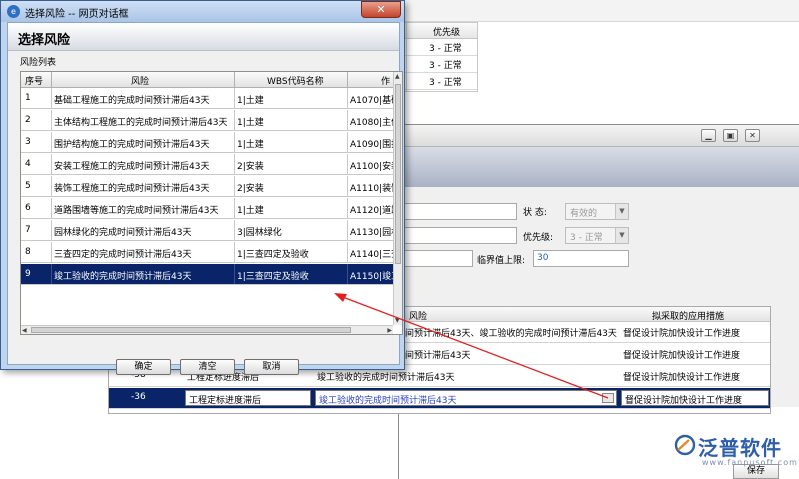 The height and width of the screenshot is (479, 799). What do you see at coordinates (750, 462) in the screenshot?
I see `brand-url: www.fanpusoft.com` at bounding box center [750, 462].